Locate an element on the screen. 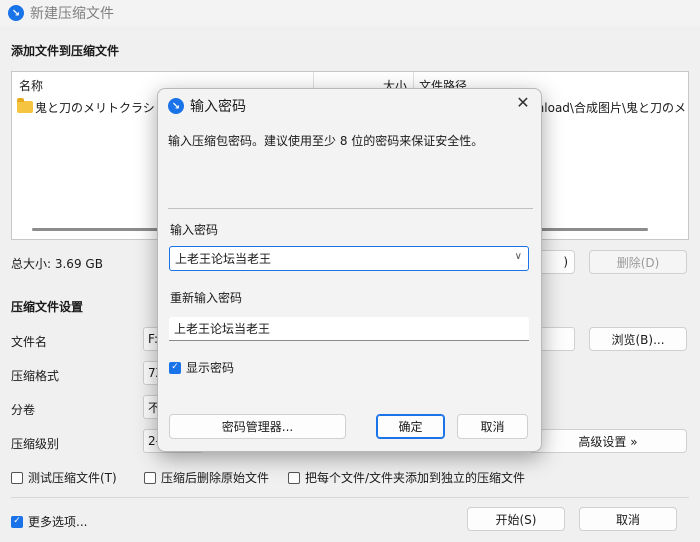  settings-title: 压缩文件设置 is located at coordinates (47, 307).